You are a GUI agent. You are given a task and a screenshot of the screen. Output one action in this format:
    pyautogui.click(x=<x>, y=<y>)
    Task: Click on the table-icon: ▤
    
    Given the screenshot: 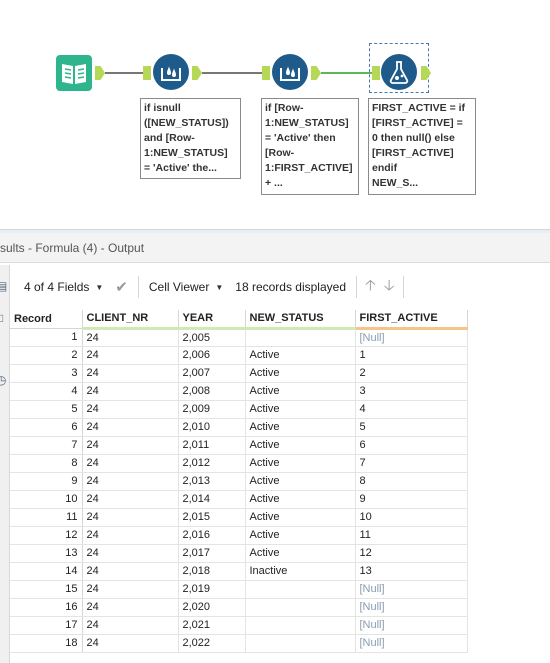 What is the action you would take?
    pyautogui.click(x=4, y=286)
    